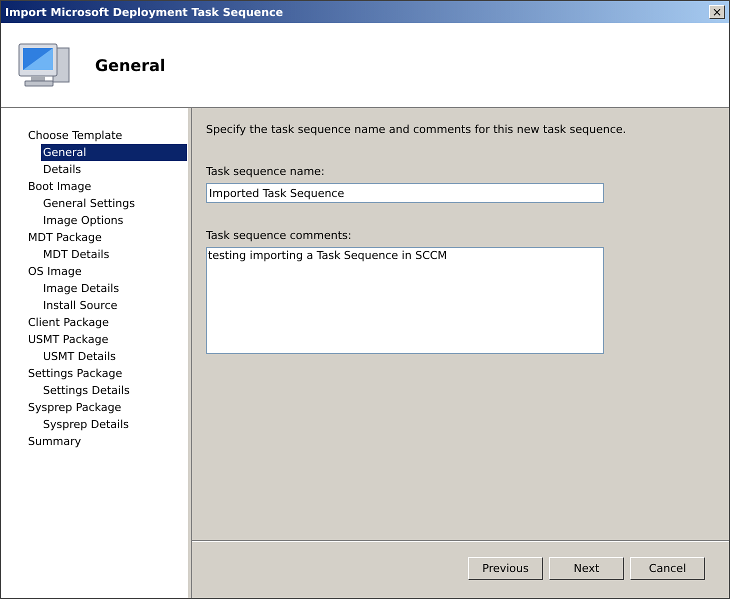 The height and width of the screenshot is (599, 730). I want to click on wizard-button: Cancel, so click(667, 568).